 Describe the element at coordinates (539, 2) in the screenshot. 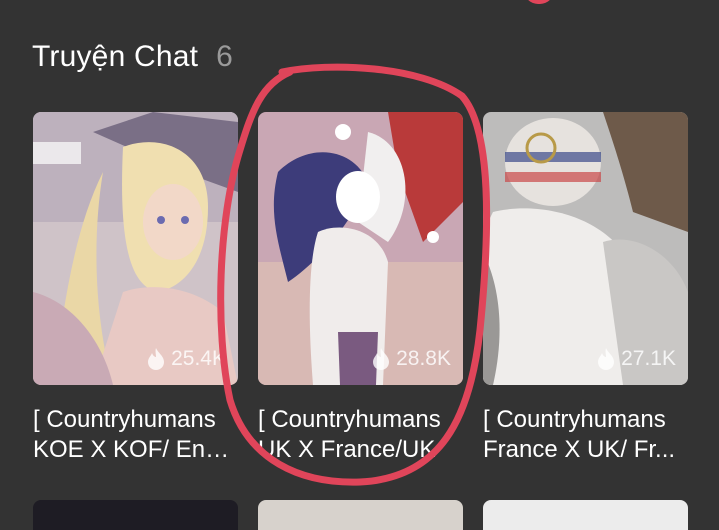

I see `notification-dot` at that location.